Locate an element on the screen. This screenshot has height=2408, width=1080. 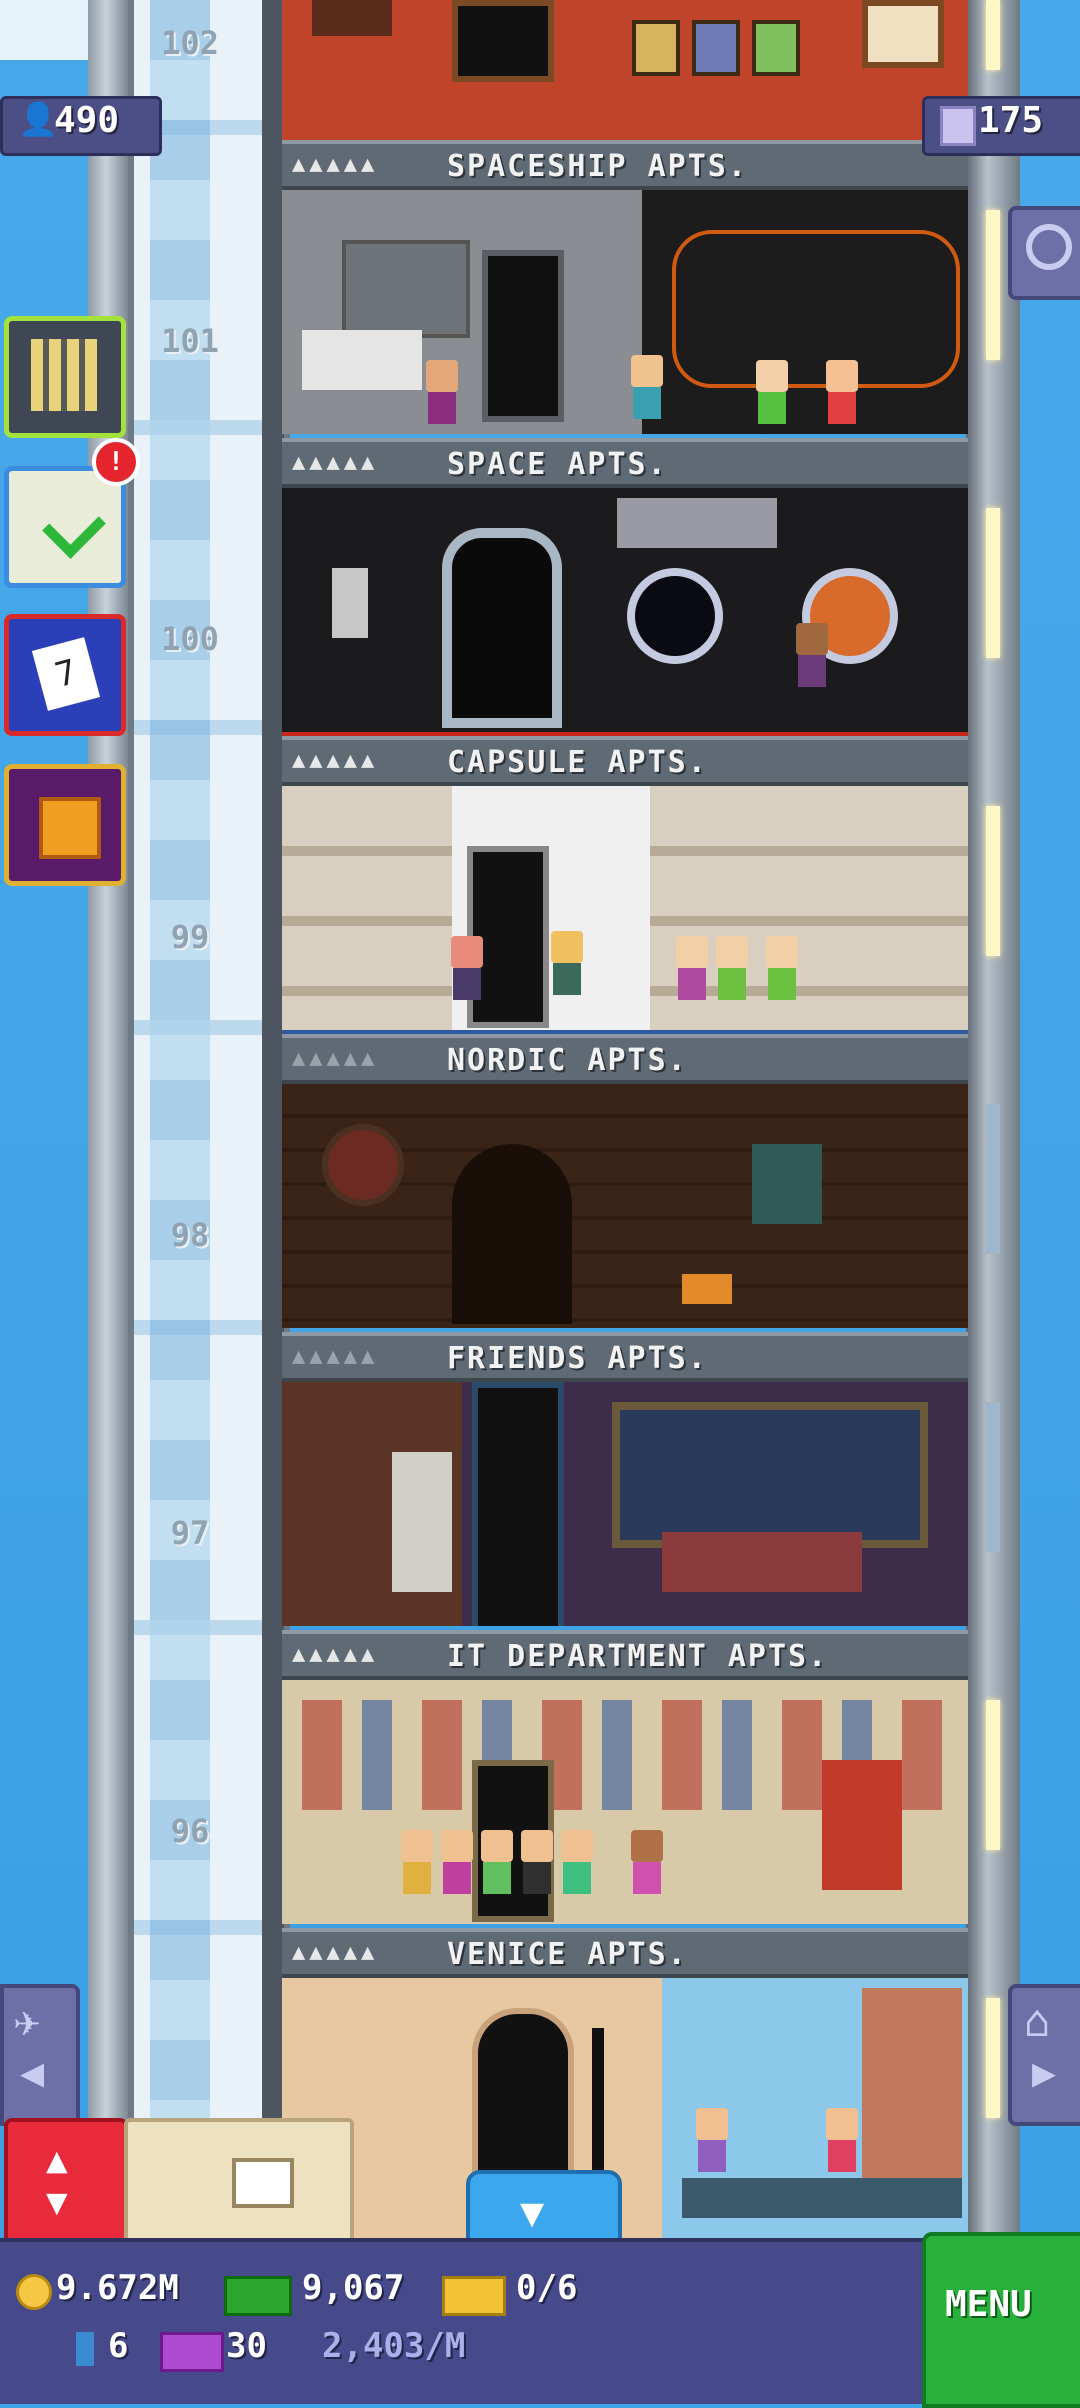
red-door is located at coordinates (862, 1825).